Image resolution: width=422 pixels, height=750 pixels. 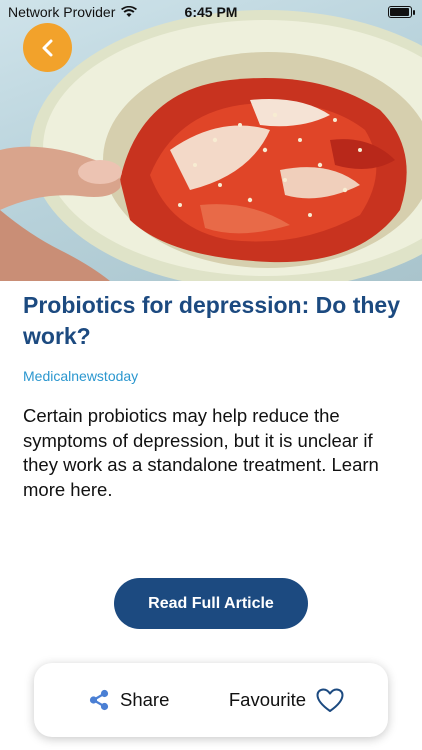 I want to click on status-left: Network Provider, so click(x=73, y=12).